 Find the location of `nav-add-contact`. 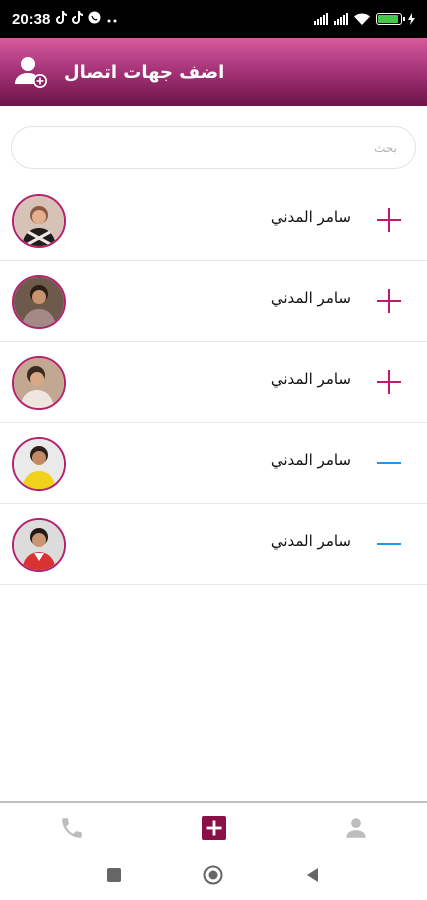

nav-add-contact is located at coordinates (214, 830).